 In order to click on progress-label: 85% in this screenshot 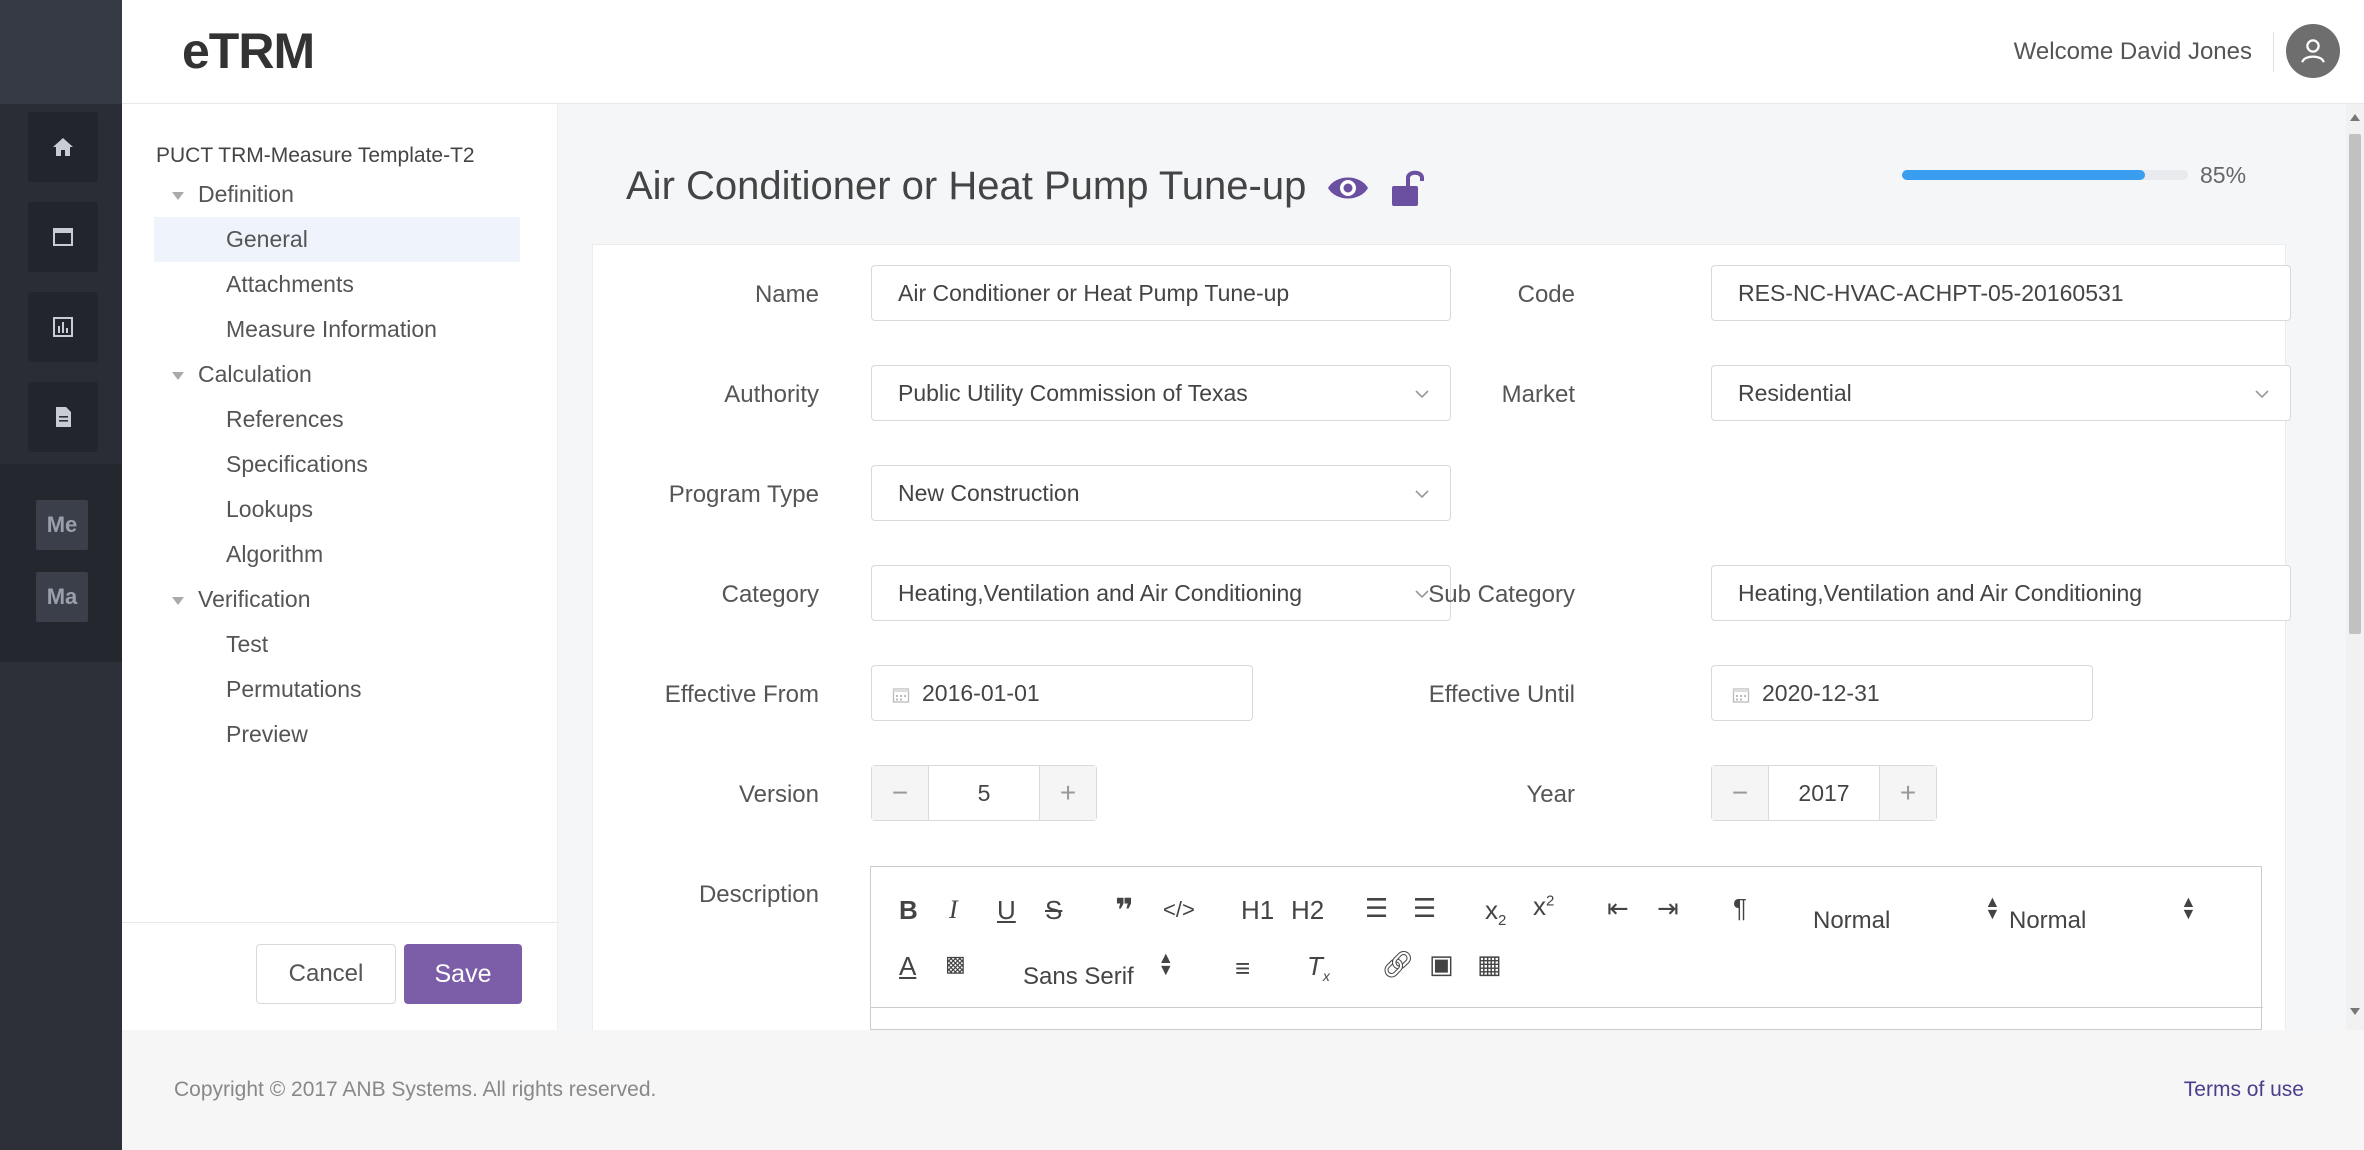, I will do `click(2223, 175)`.